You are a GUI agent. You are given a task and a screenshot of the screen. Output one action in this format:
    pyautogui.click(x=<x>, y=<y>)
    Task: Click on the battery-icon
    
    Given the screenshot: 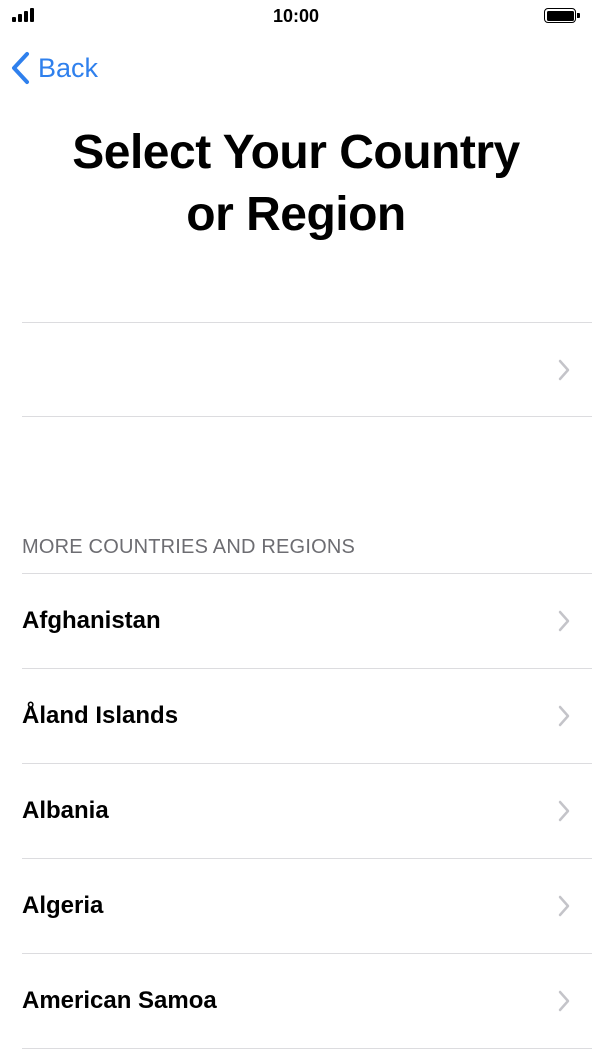 What is the action you would take?
    pyautogui.click(x=562, y=15)
    